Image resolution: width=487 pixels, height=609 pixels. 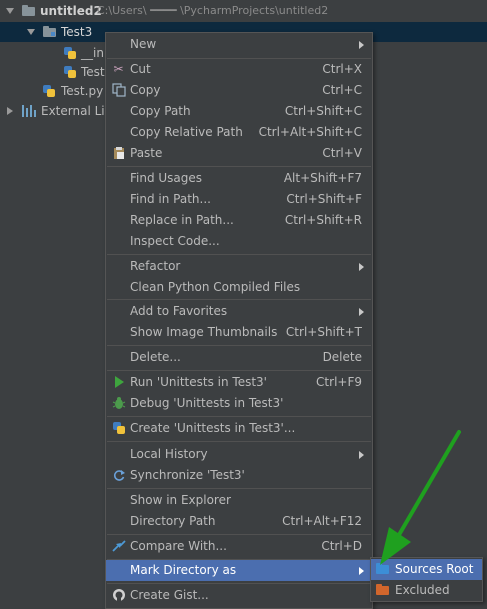 I want to click on package-folder-icon, so click(x=49, y=31).